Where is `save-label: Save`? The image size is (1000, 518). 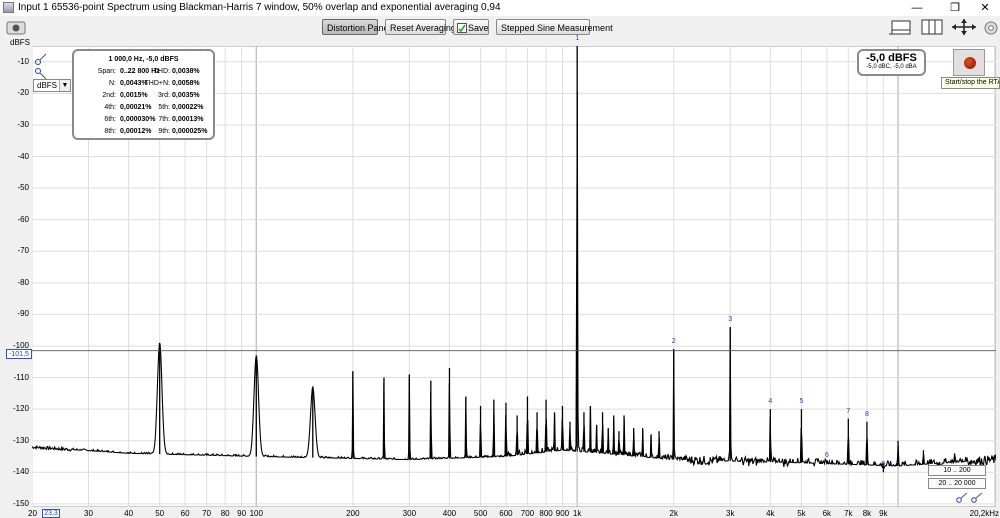
save-label: Save is located at coordinates (478, 28).